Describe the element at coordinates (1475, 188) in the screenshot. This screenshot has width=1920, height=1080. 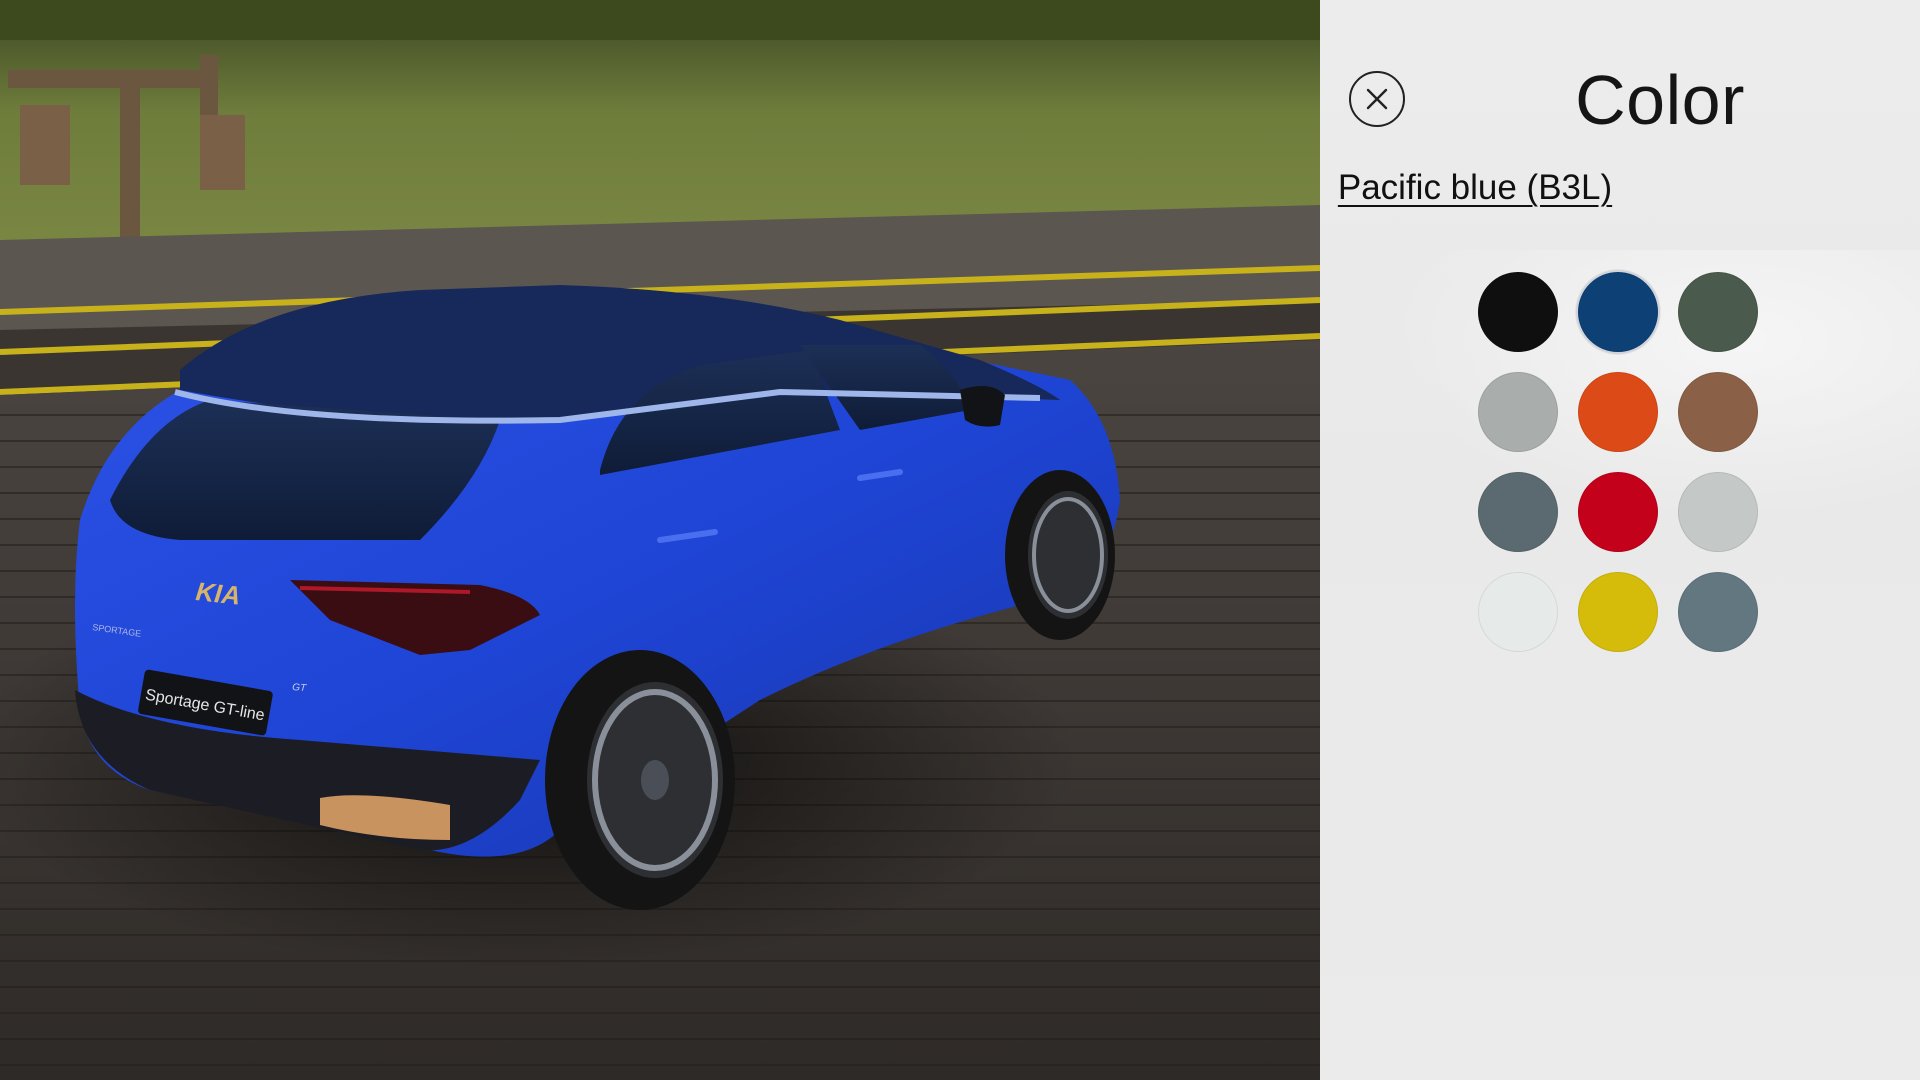
I see `selected-color-name: Pacific blue (B3L)` at that location.